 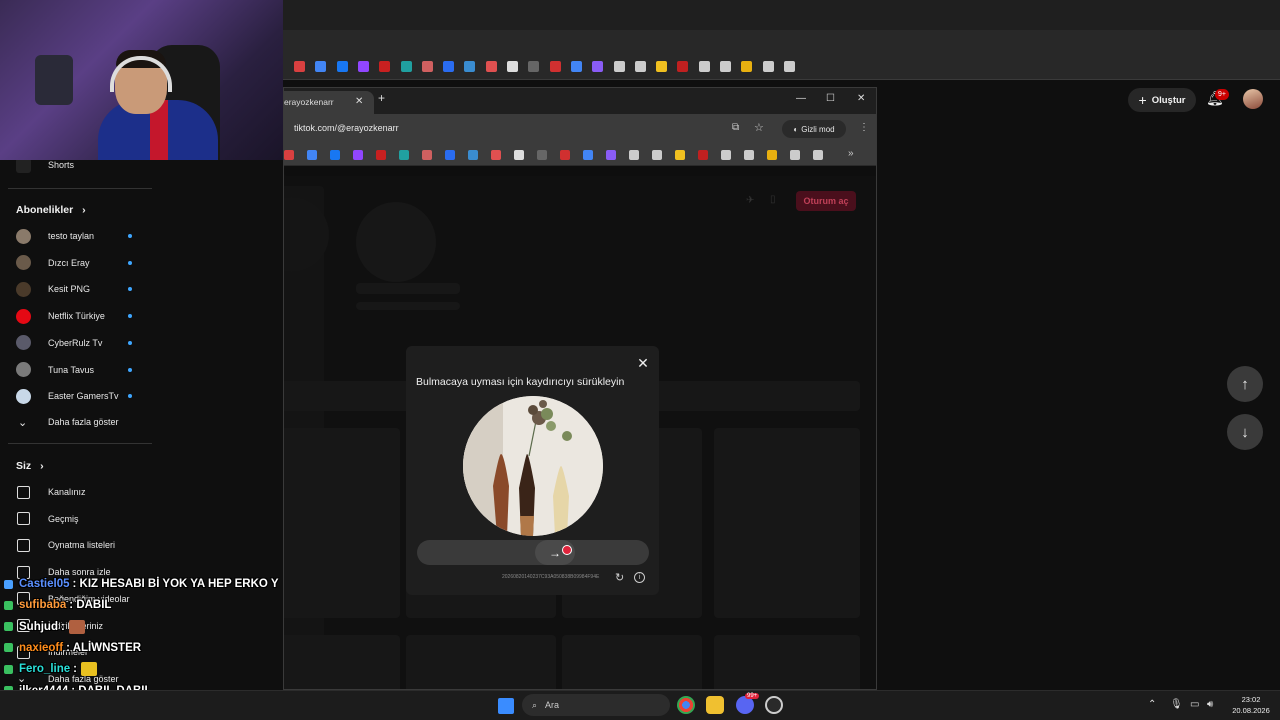 What do you see at coordinates (826, 201) in the screenshot?
I see `login-button: Oturum aç` at bounding box center [826, 201].